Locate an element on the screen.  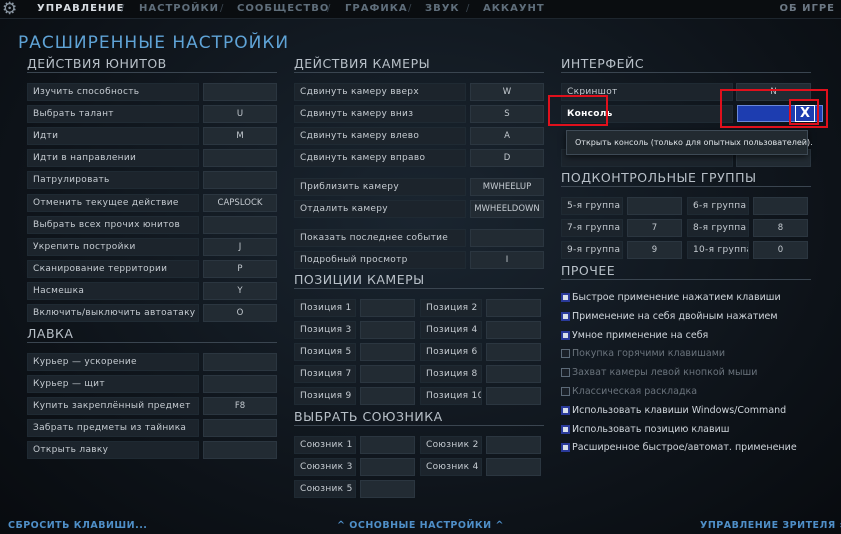
option-checkbox: Захват камеры левой кнопкой мыши is located at coordinates (691, 373).